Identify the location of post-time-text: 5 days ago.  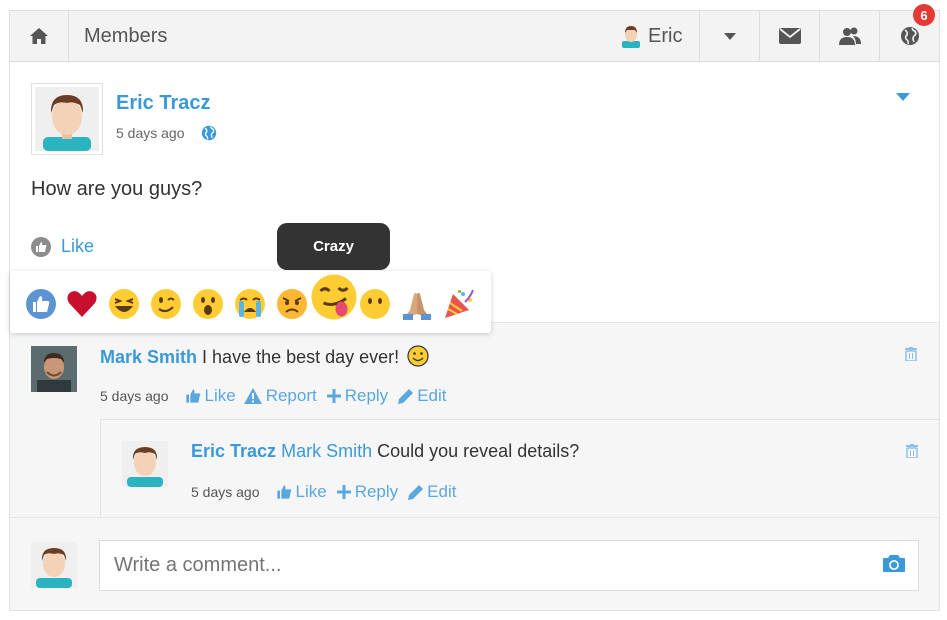
(150, 133).